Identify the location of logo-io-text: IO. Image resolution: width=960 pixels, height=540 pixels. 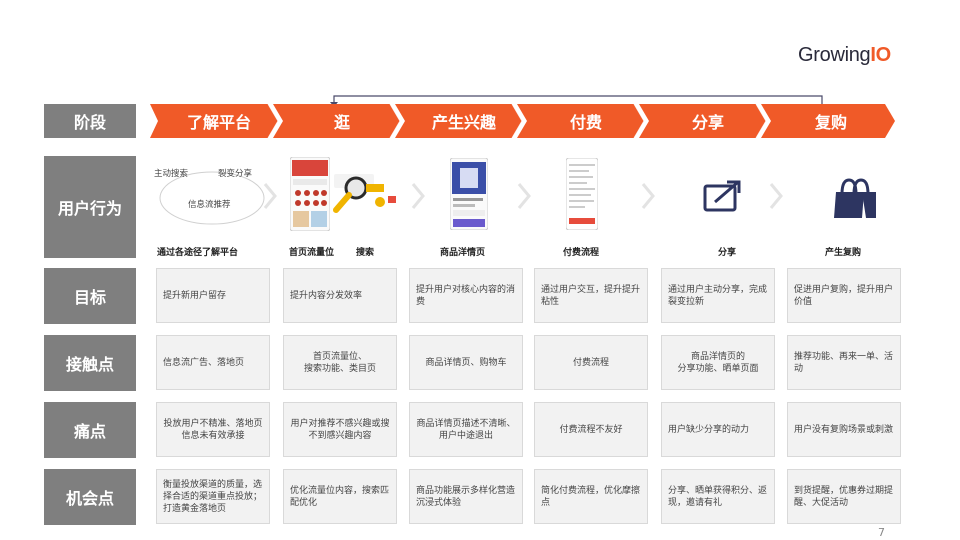
(880, 55).